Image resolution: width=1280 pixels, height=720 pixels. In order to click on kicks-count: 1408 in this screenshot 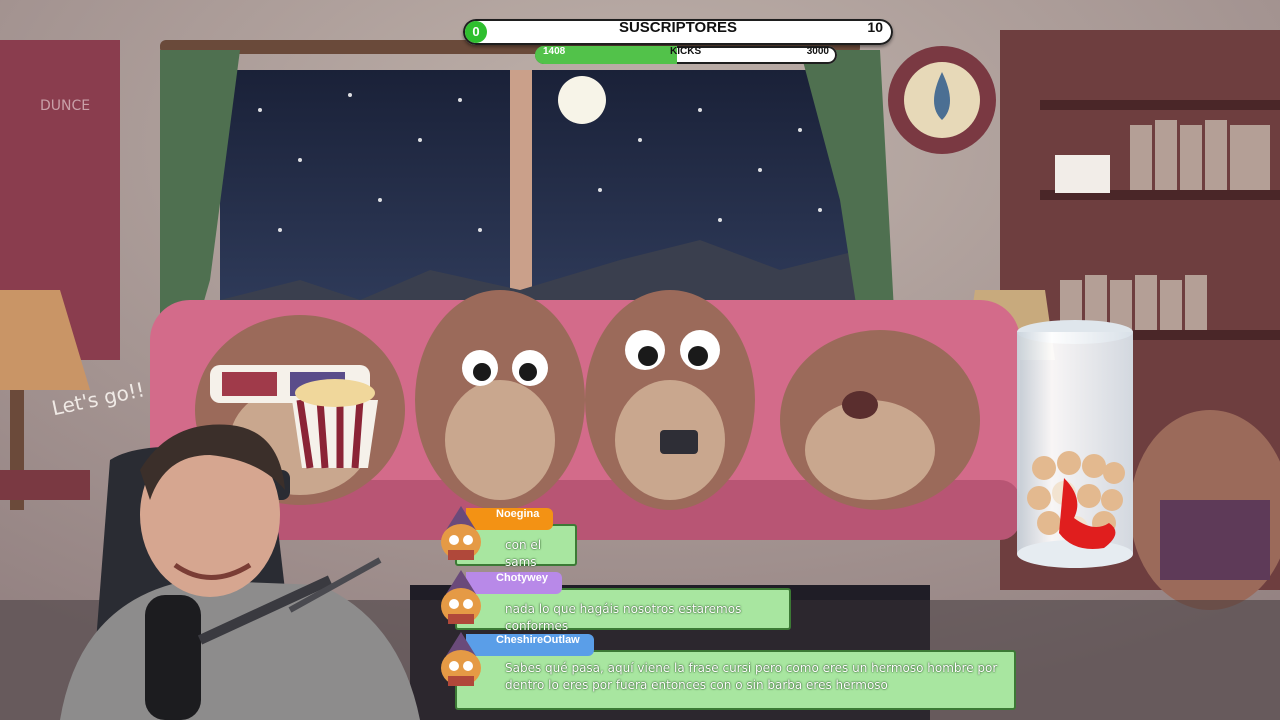, I will do `click(554, 51)`.